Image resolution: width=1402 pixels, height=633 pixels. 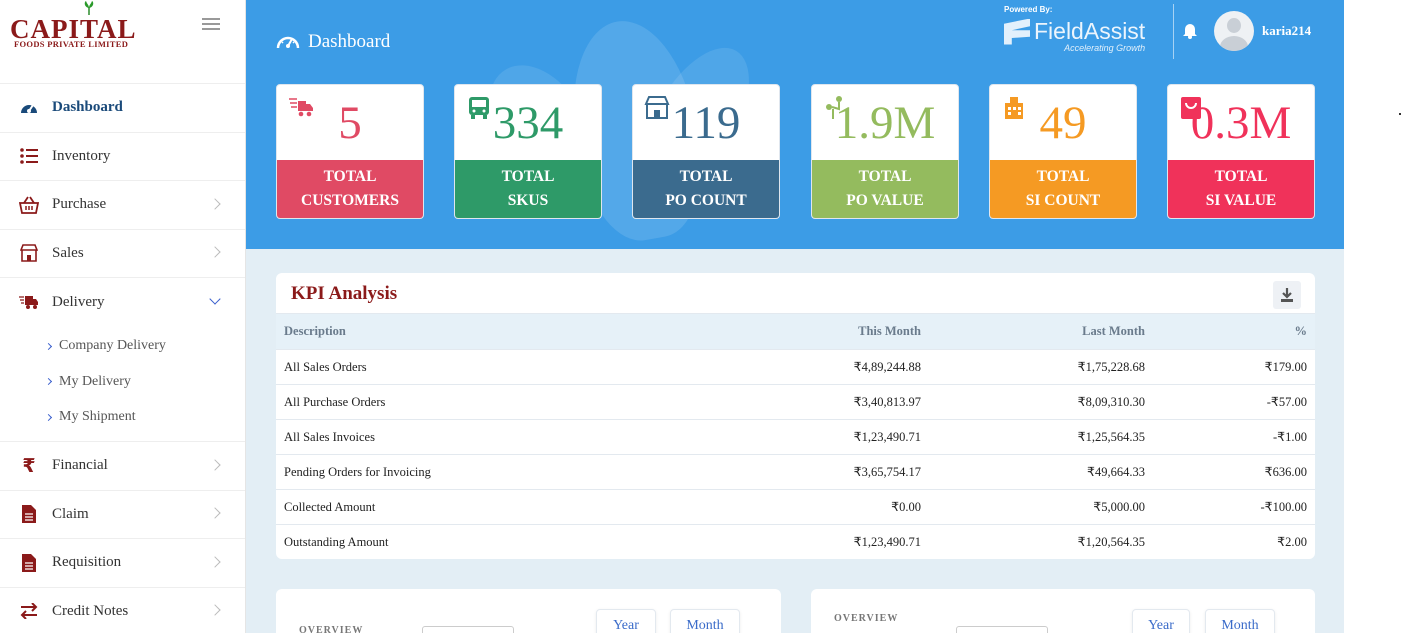 I want to click on stat-label-line2: SI VALUE, so click(x=1241, y=200).